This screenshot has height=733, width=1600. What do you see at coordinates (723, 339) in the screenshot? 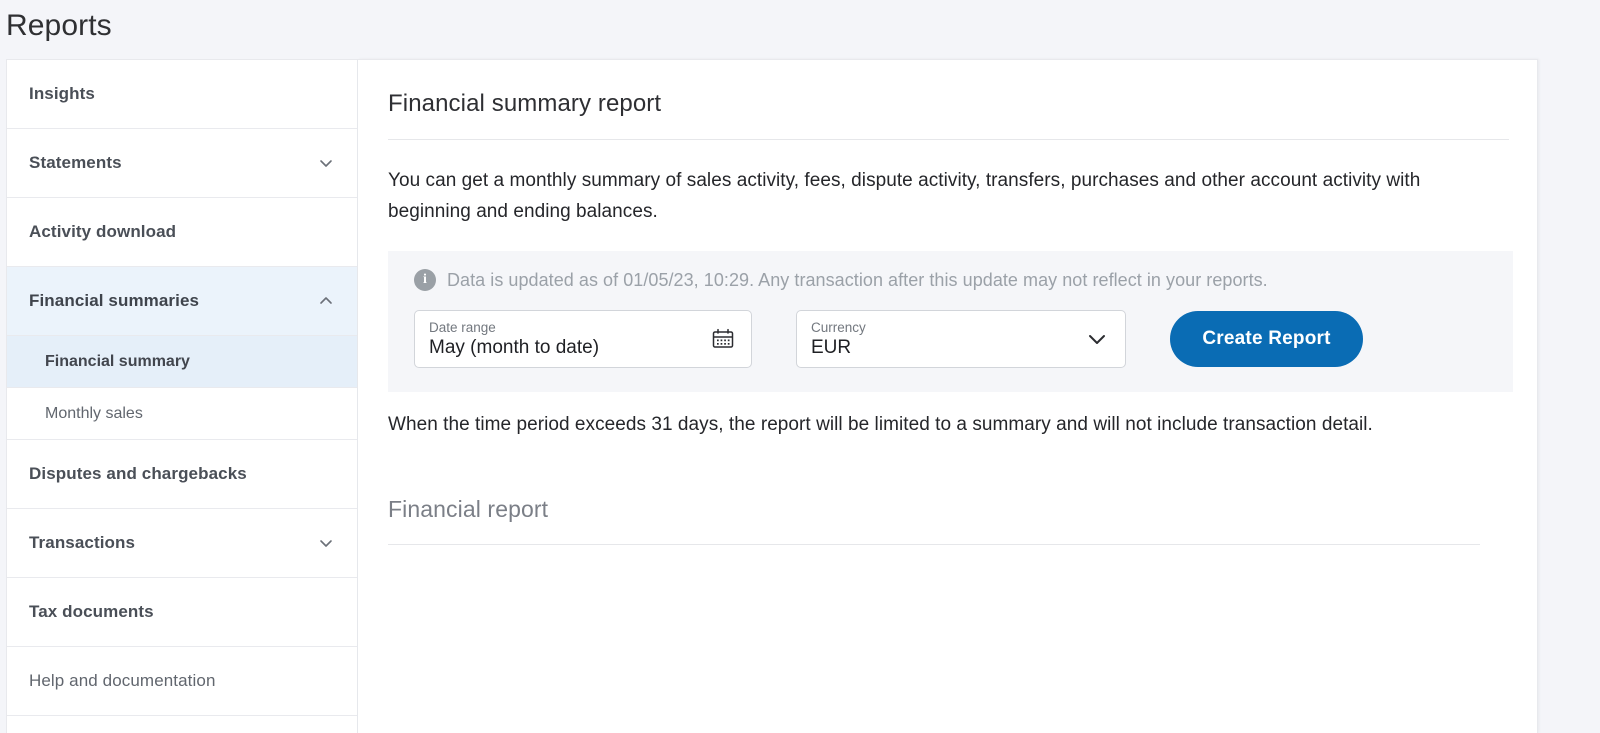
I see `calendar-icon` at bounding box center [723, 339].